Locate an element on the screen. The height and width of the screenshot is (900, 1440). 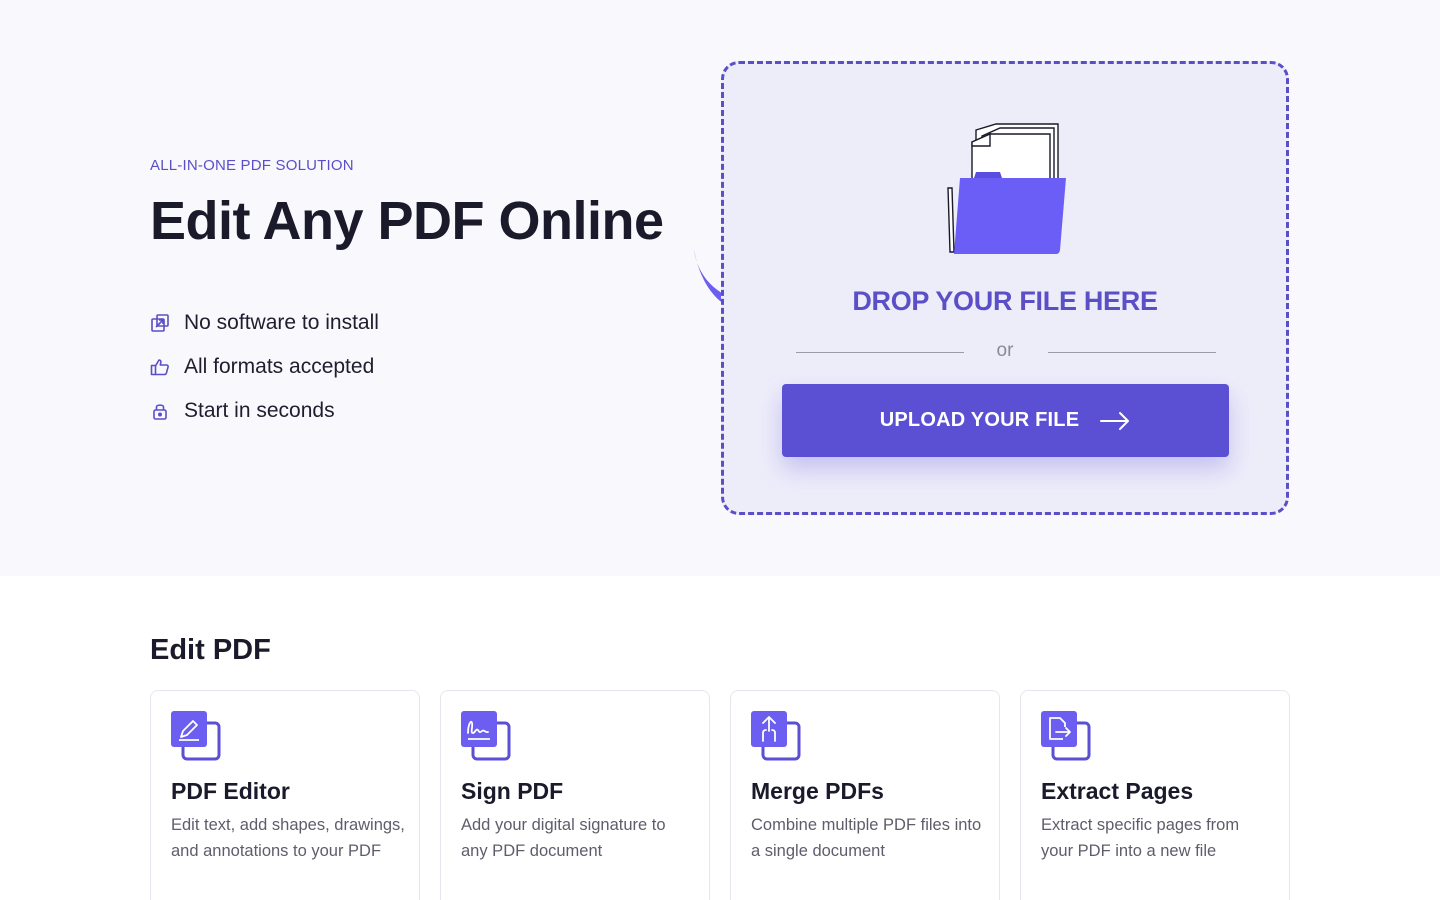
feature-item: All formats accepted is located at coordinates (264, 367).